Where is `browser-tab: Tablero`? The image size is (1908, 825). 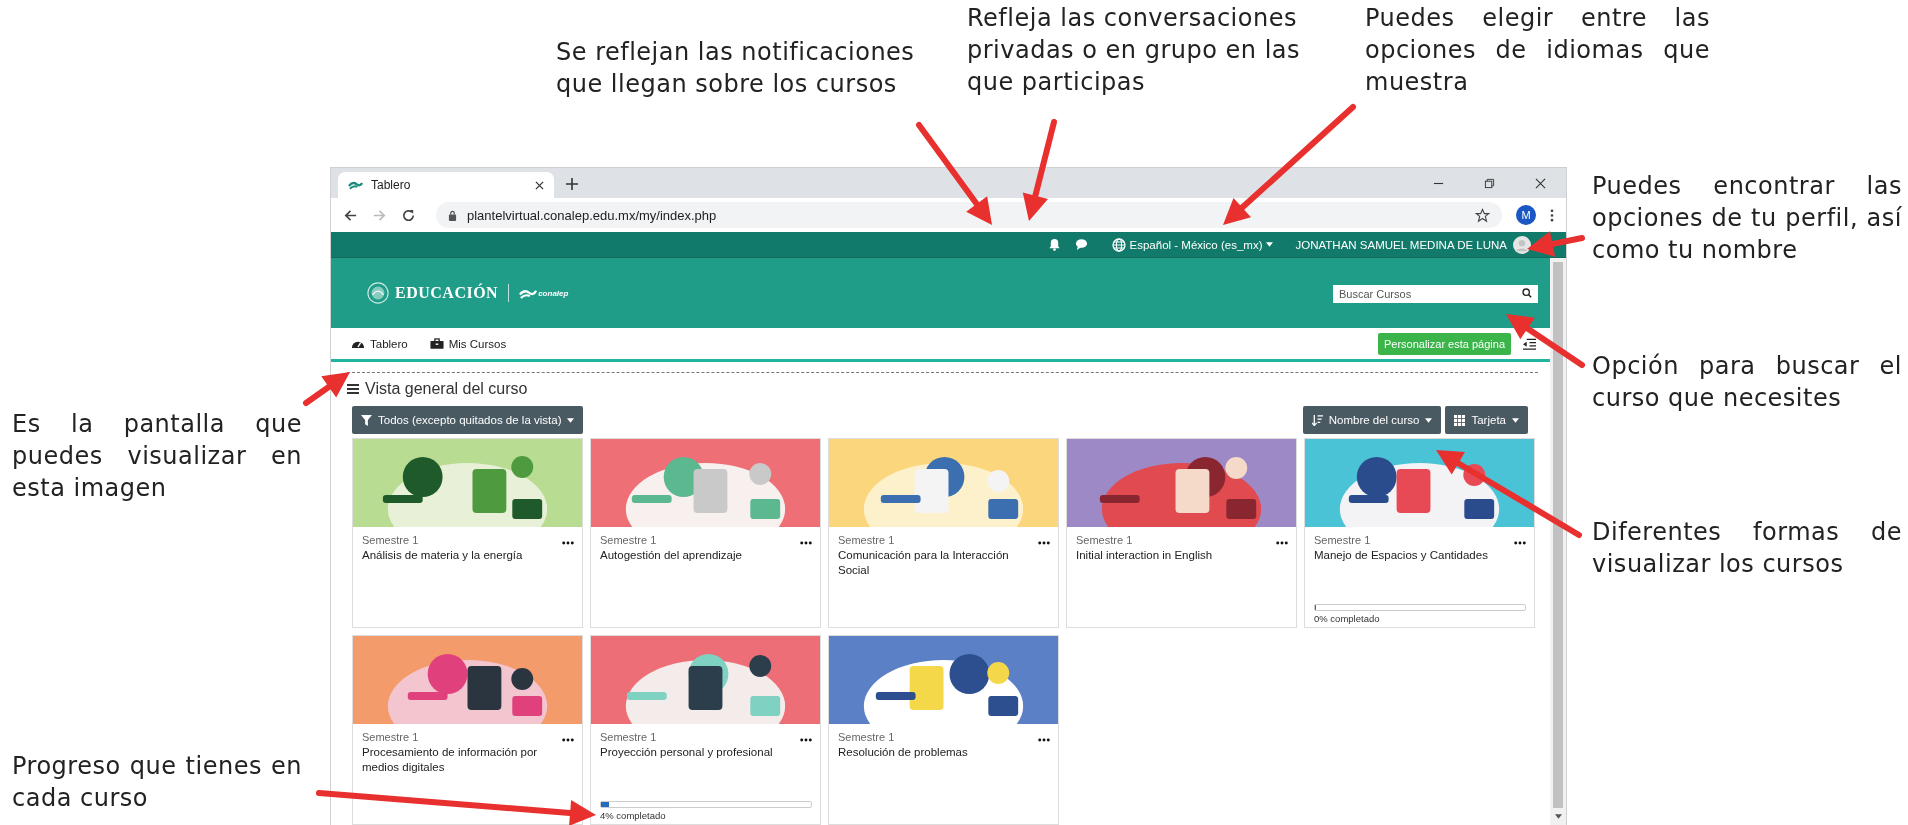
browser-tab: Tablero is located at coordinates (446, 185).